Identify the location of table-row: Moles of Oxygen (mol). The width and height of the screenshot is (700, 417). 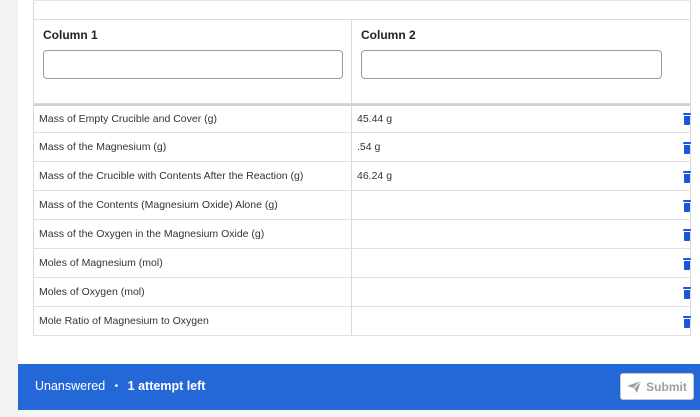
(362, 292).